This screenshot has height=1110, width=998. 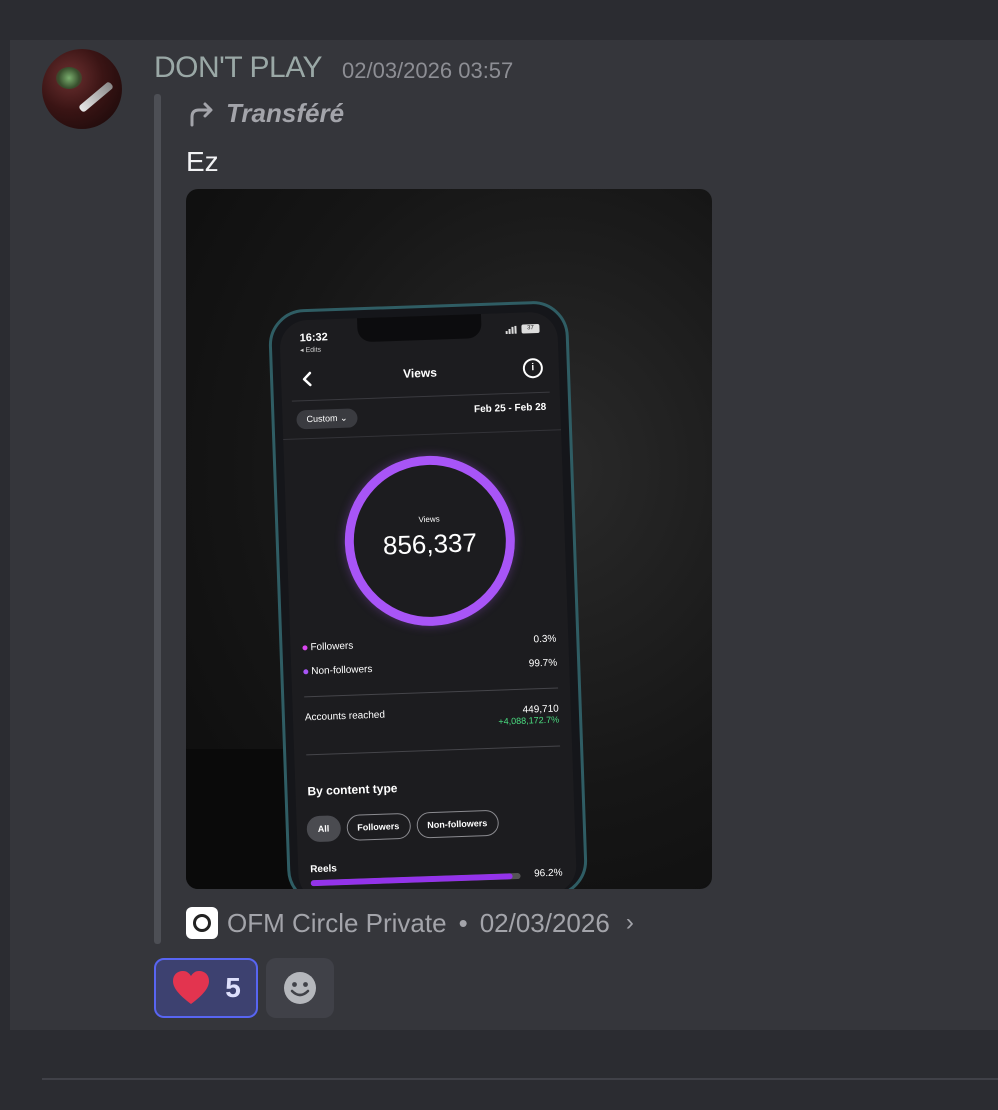 I want to click on message-text: Ez, so click(x=202, y=161).